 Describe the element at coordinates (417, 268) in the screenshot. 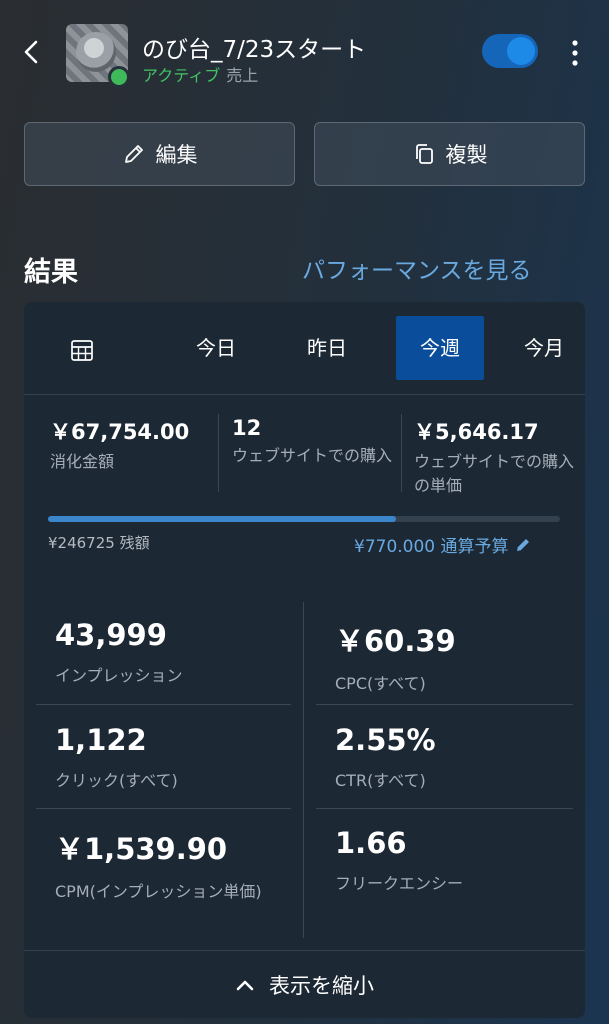

I see `view-performance-link: パフォーマンスを見る` at that location.